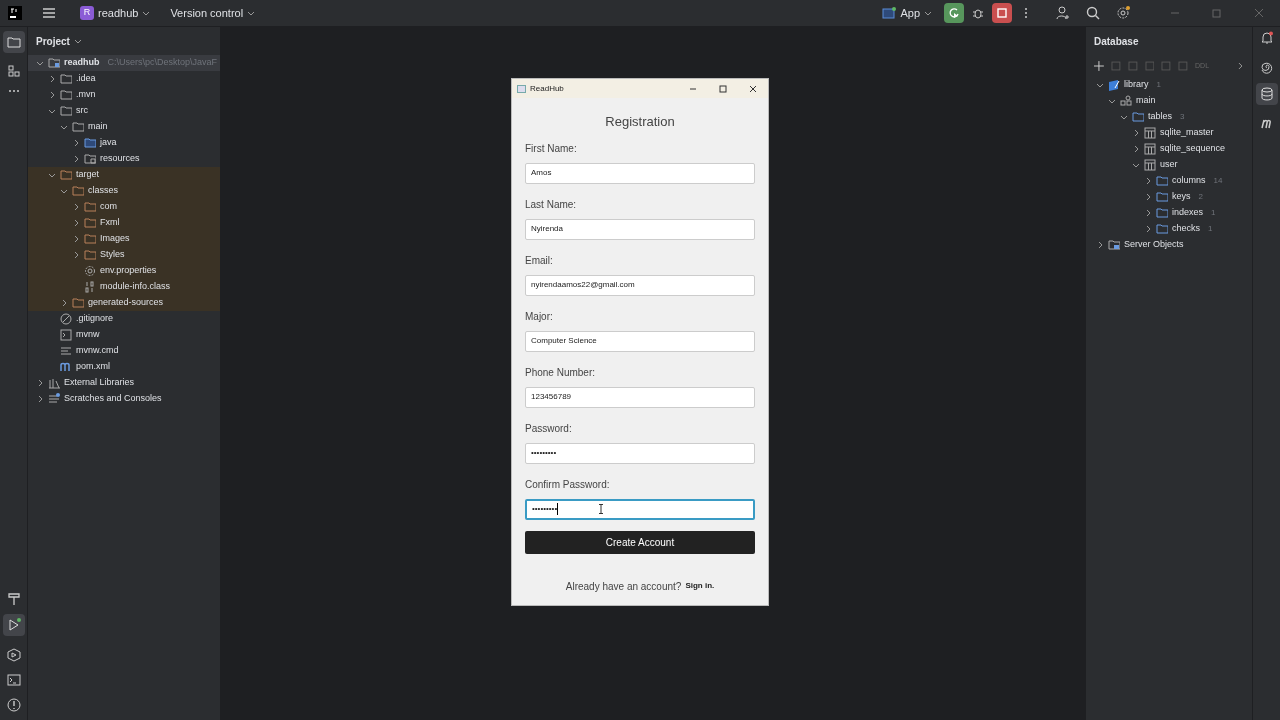 This screenshot has width=1280, height=720. Describe the element at coordinates (1123, 13) in the screenshot. I see `settings-icon` at that location.